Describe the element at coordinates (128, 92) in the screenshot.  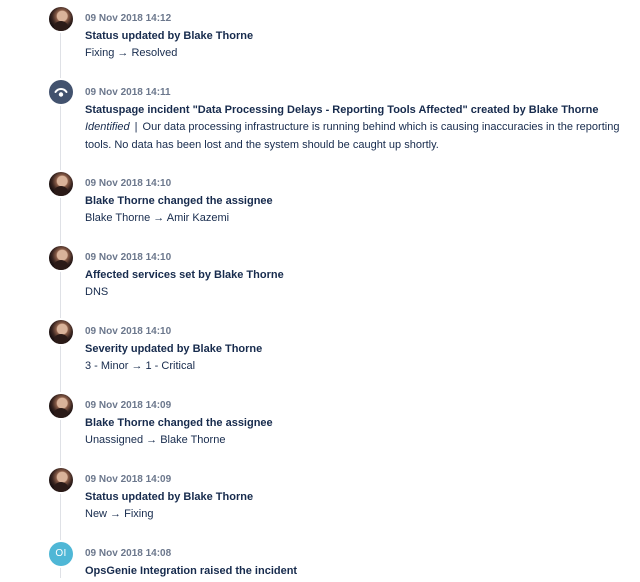
I see `entry-timestamp: 09 Nov 2018 14:11` at that location.